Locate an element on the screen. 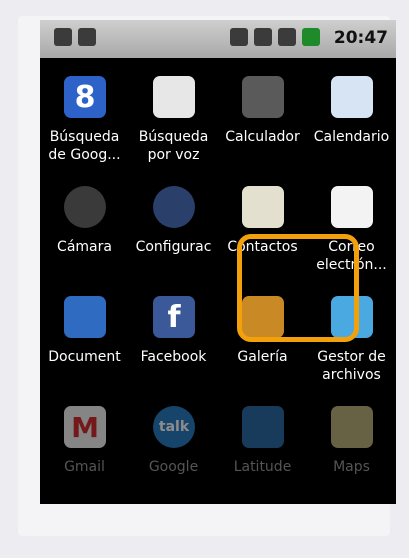 The image size is (409, 558). documents-icon is located at coordinates (85, 317).